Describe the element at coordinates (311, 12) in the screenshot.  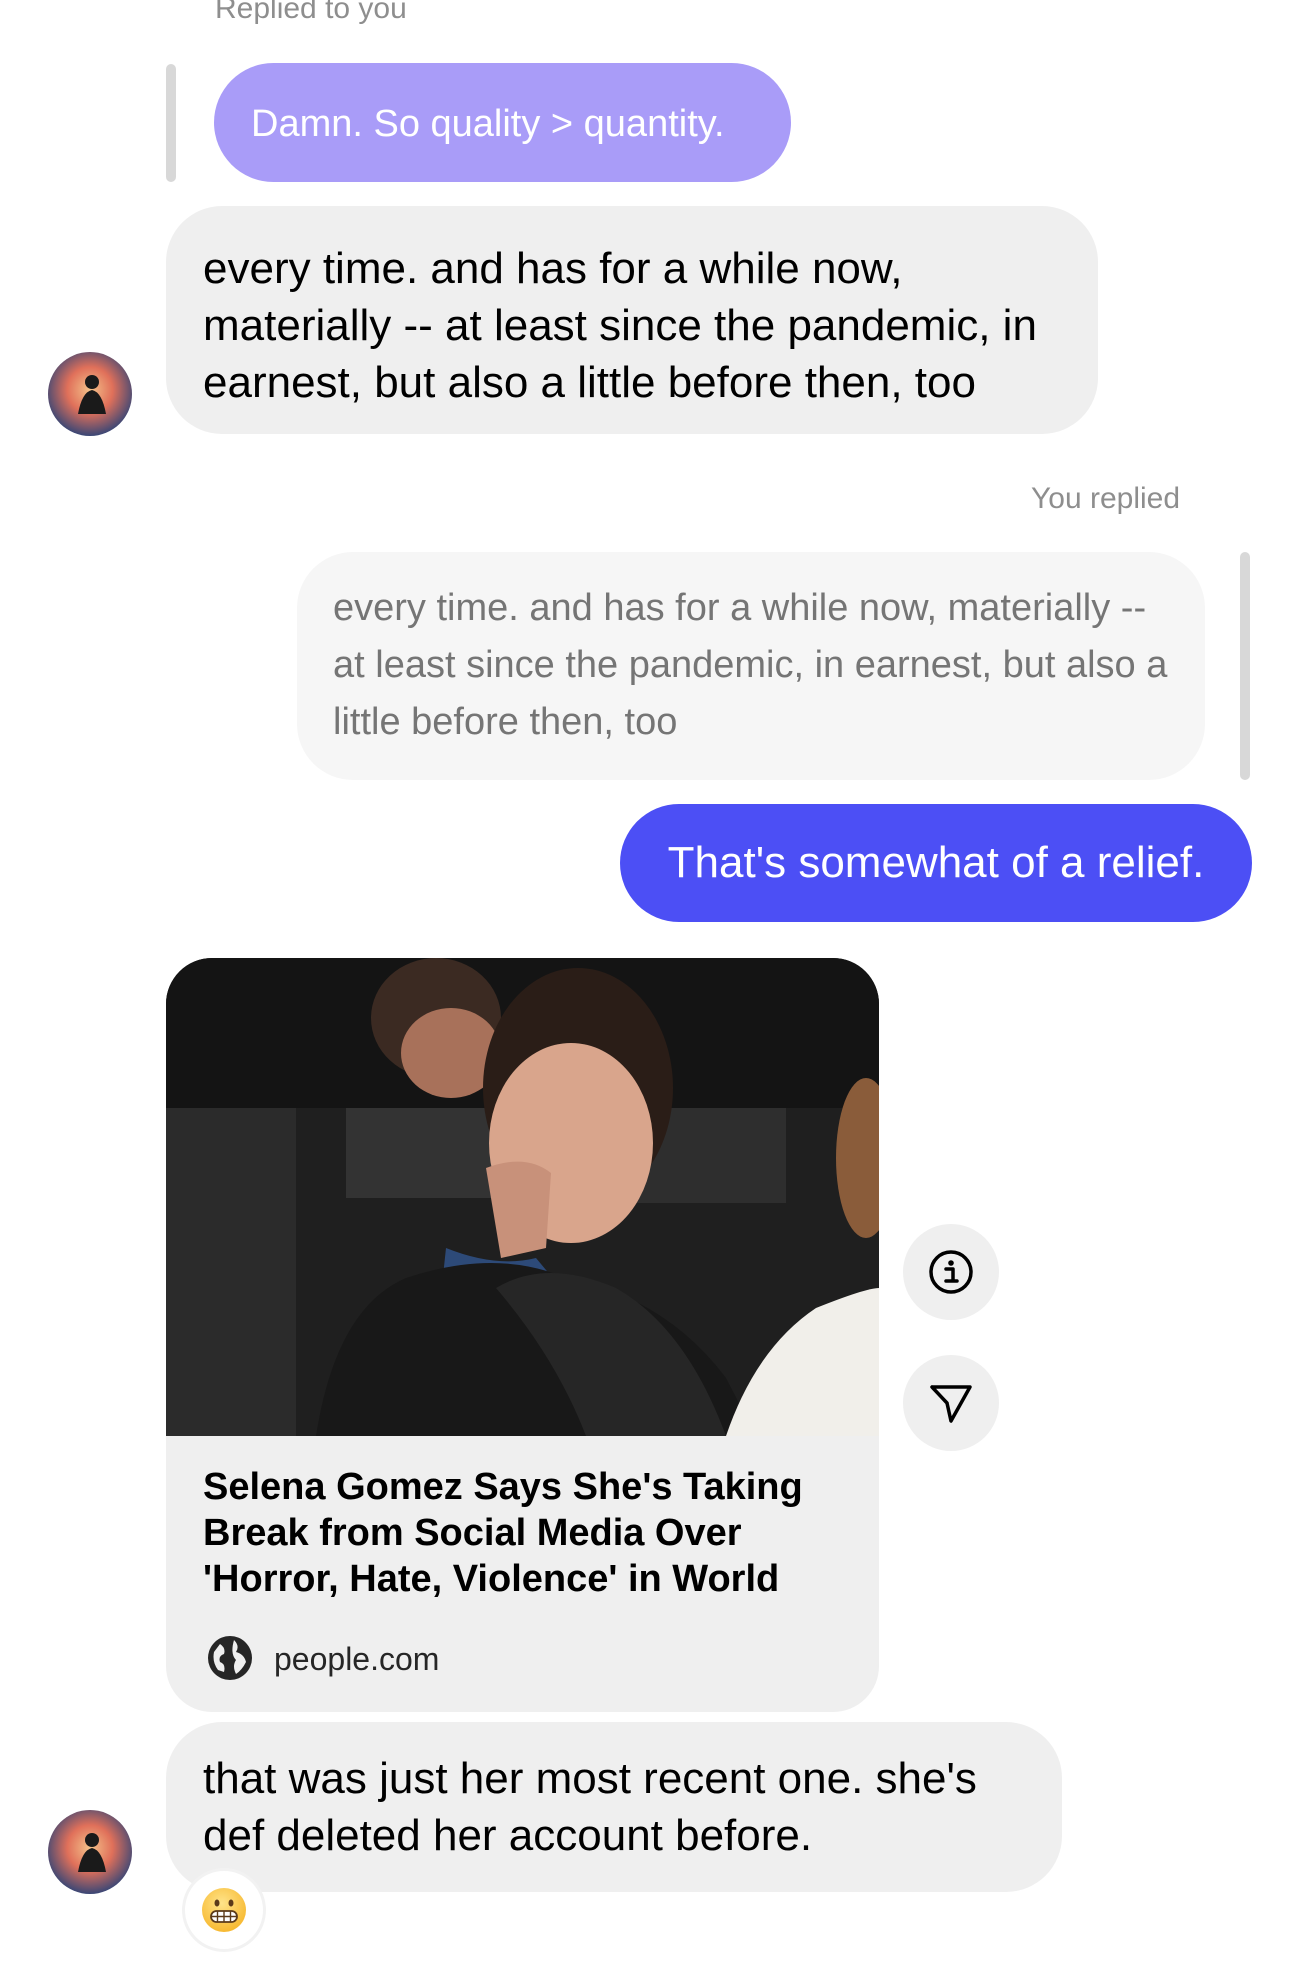
I see `replied-to-you-caption: Replied to you` at that location.